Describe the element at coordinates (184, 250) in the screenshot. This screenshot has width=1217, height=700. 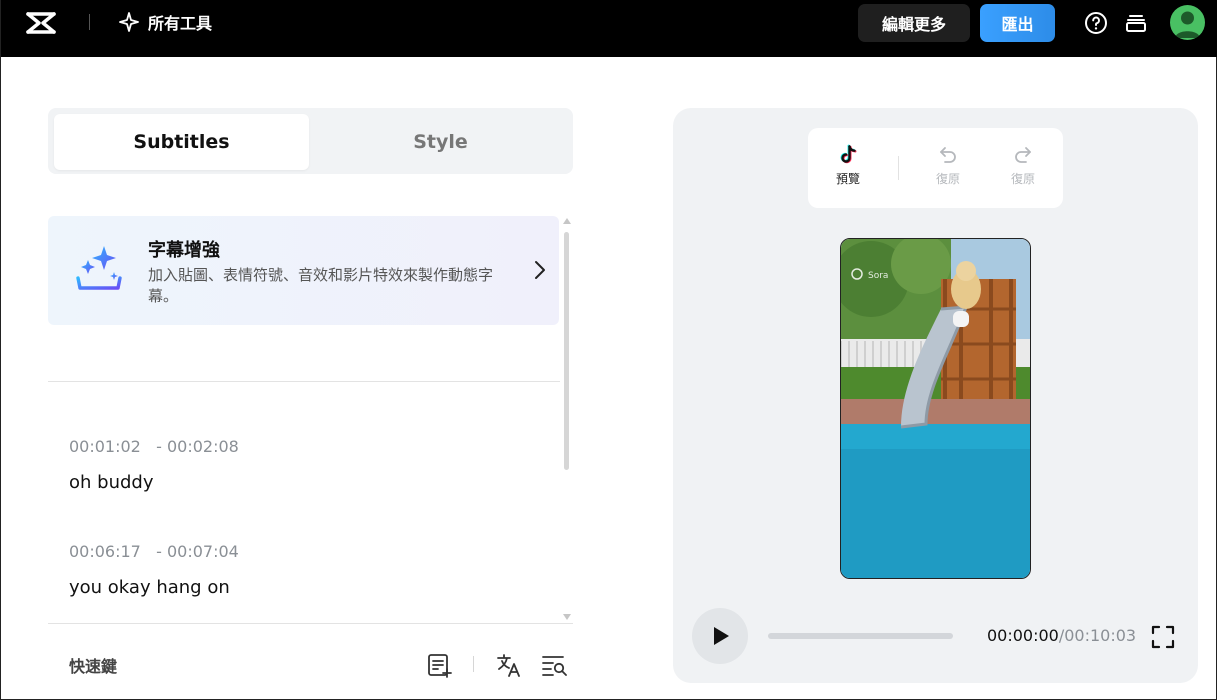
I see `enhance-title: 字幕增強` at that location.